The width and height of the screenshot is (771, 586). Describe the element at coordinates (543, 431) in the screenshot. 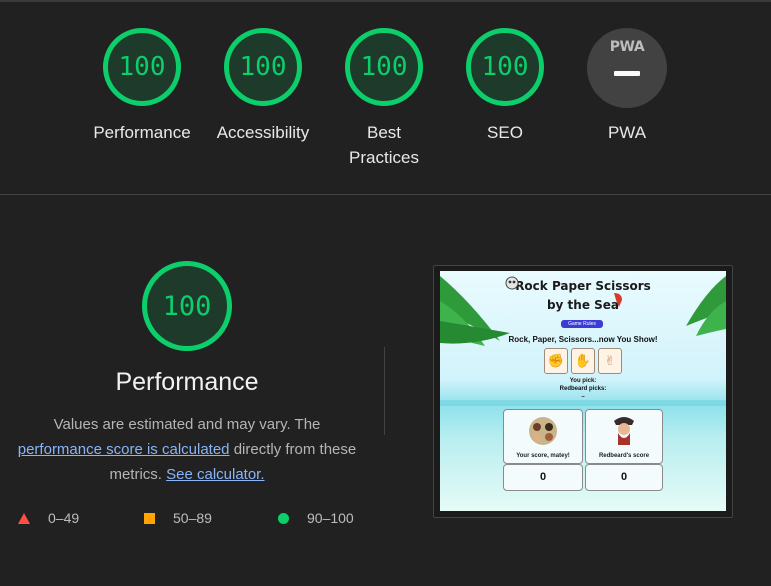

I see `crew-avatar-icon` at that location.